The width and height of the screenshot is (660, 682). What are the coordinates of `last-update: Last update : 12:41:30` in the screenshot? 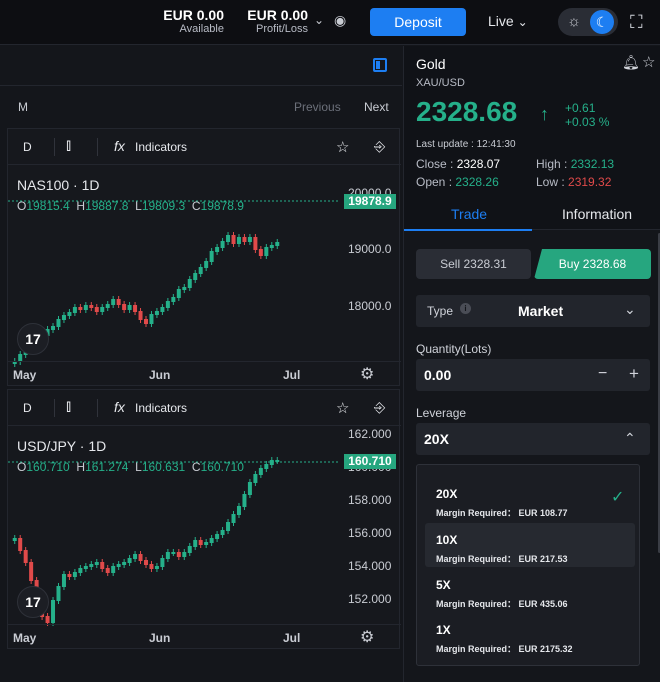 It's located at (466, 144).